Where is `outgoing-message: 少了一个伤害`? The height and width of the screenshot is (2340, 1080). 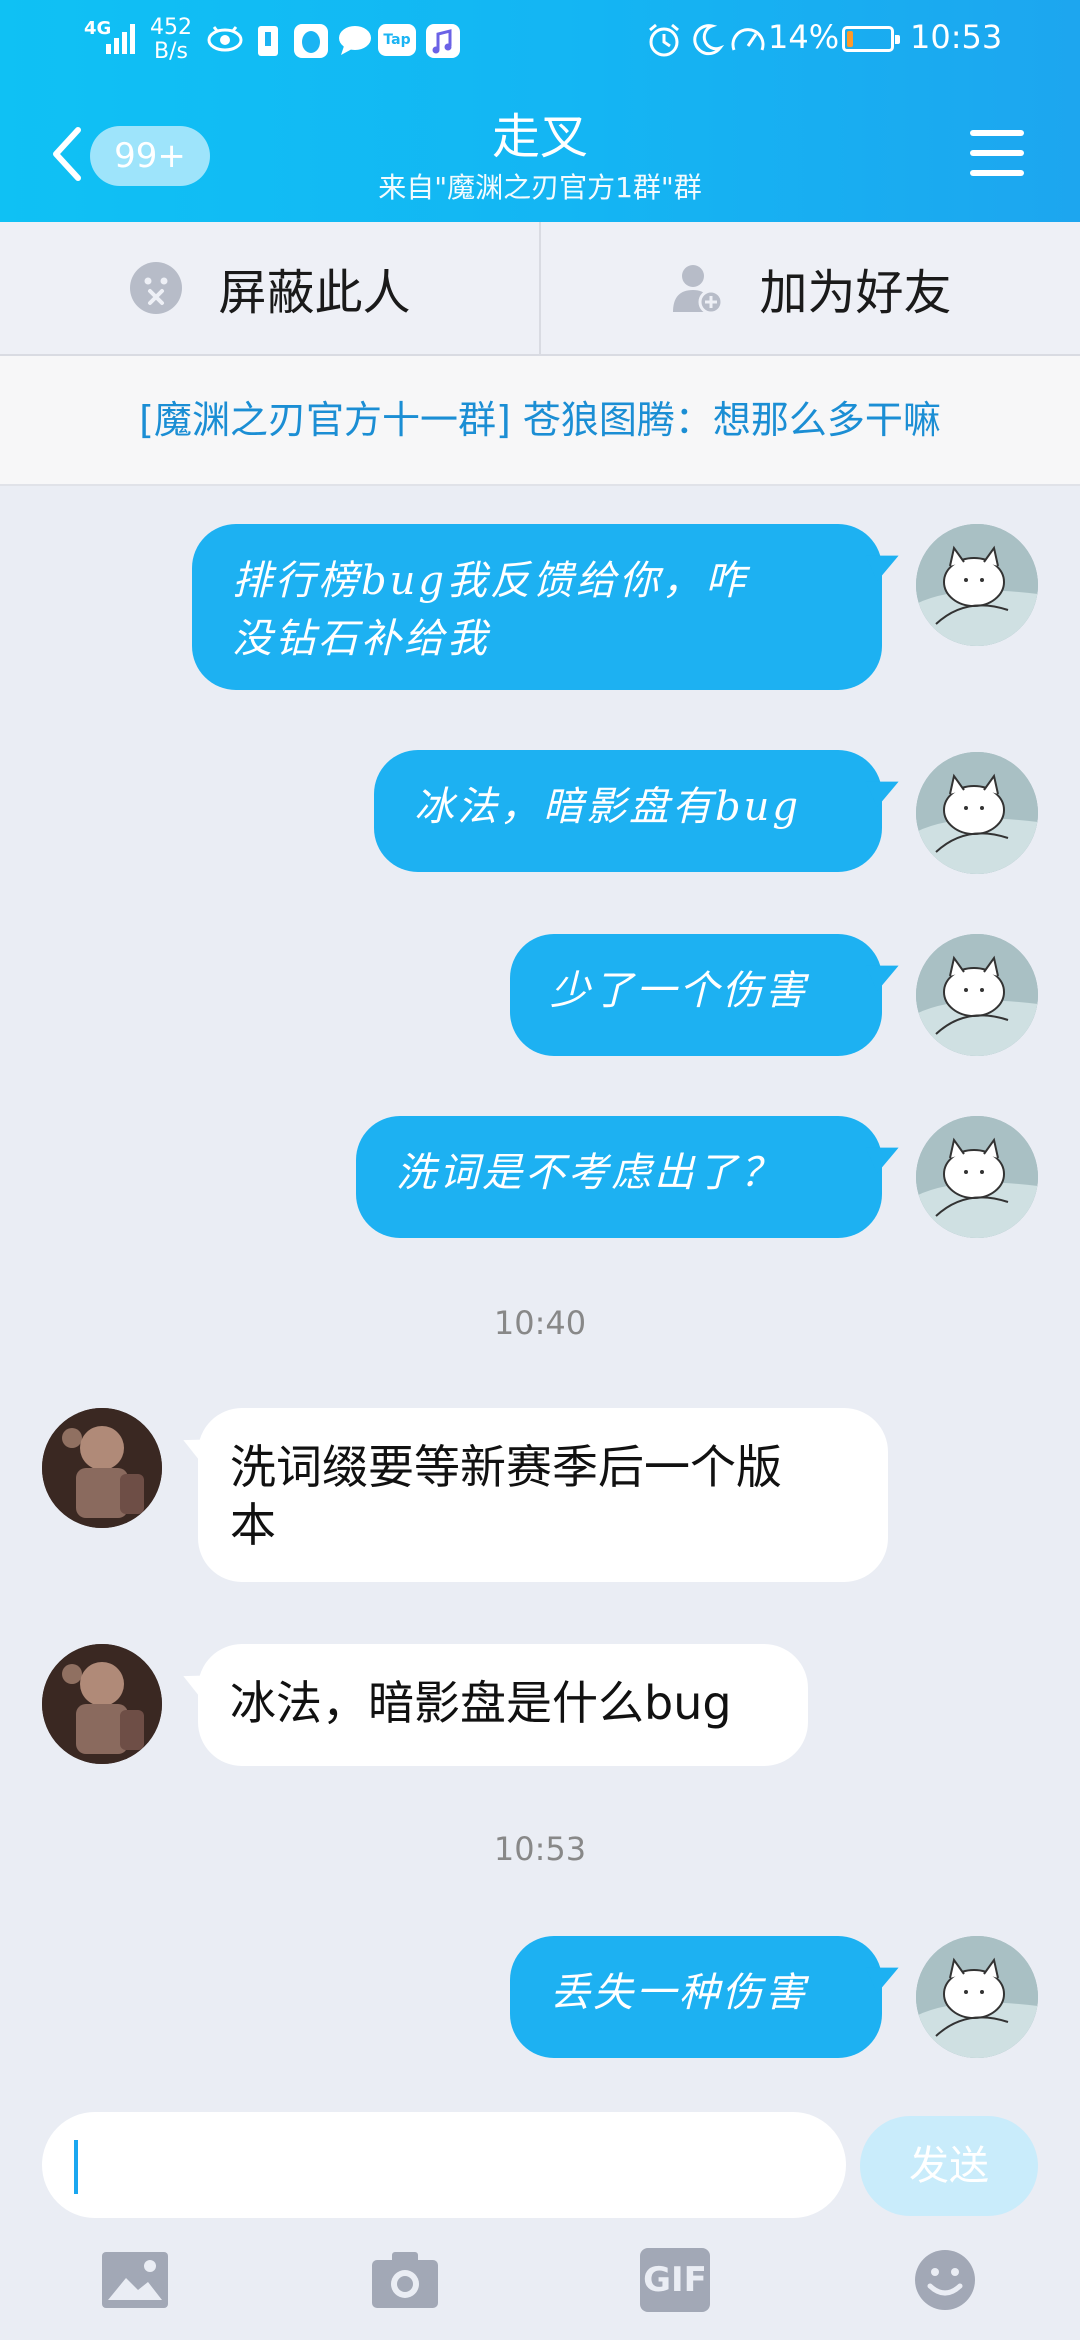 outgoing-message: 少了一个伤害 is located at coordinates (696, 995).